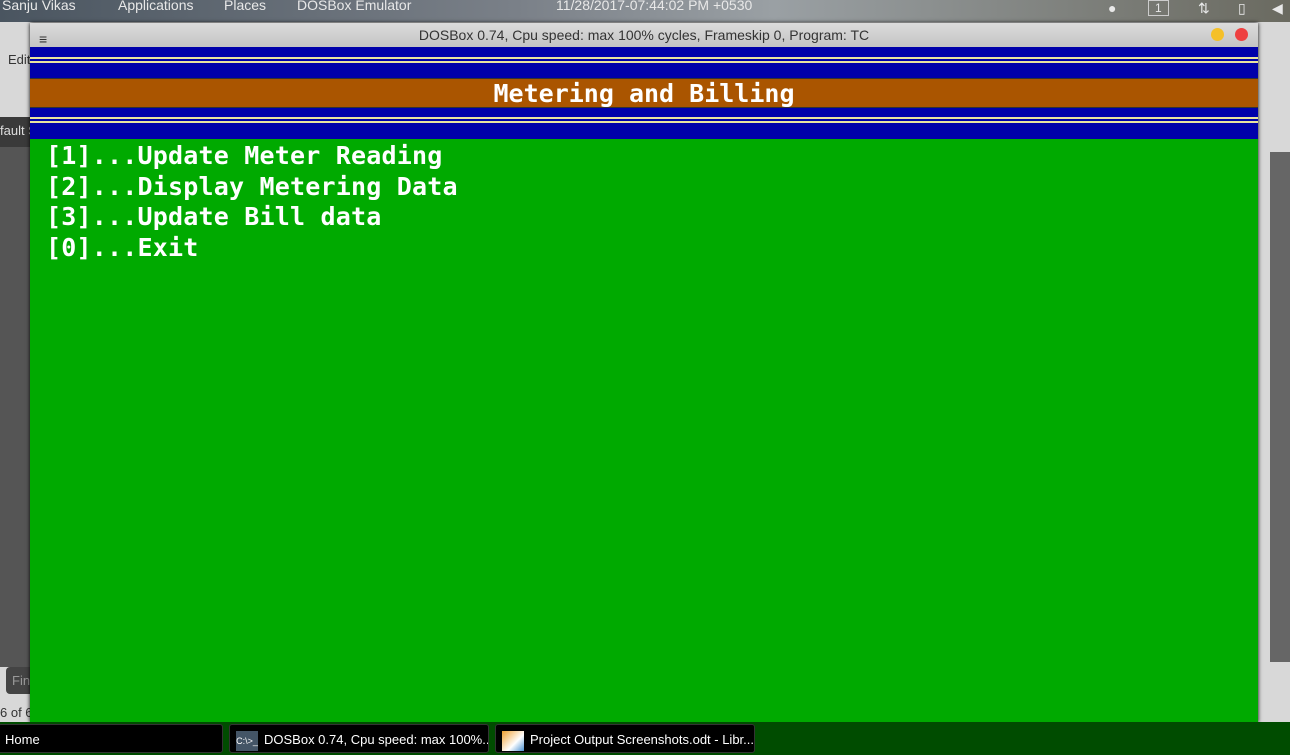 This screenshot has width=1290, height=755. What do you see at coordinates (644, 93) in the screenshot?
I see `header-banner: Metering and Billing` at bounding box center [644, 93].